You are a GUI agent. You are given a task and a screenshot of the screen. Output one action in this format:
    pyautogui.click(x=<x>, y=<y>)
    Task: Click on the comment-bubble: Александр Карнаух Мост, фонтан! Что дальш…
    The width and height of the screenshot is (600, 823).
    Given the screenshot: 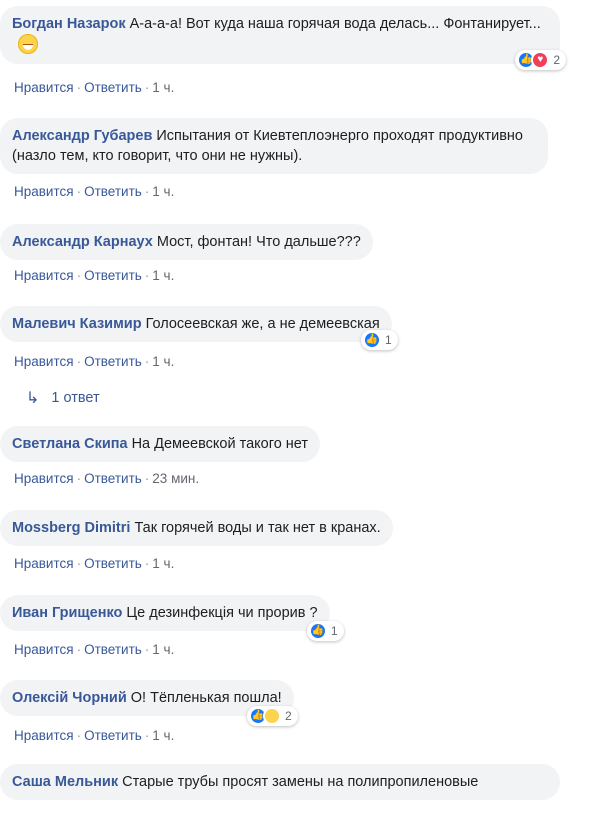 What is the action you would take?
    pyautogui.click(x=186, y=242)
    